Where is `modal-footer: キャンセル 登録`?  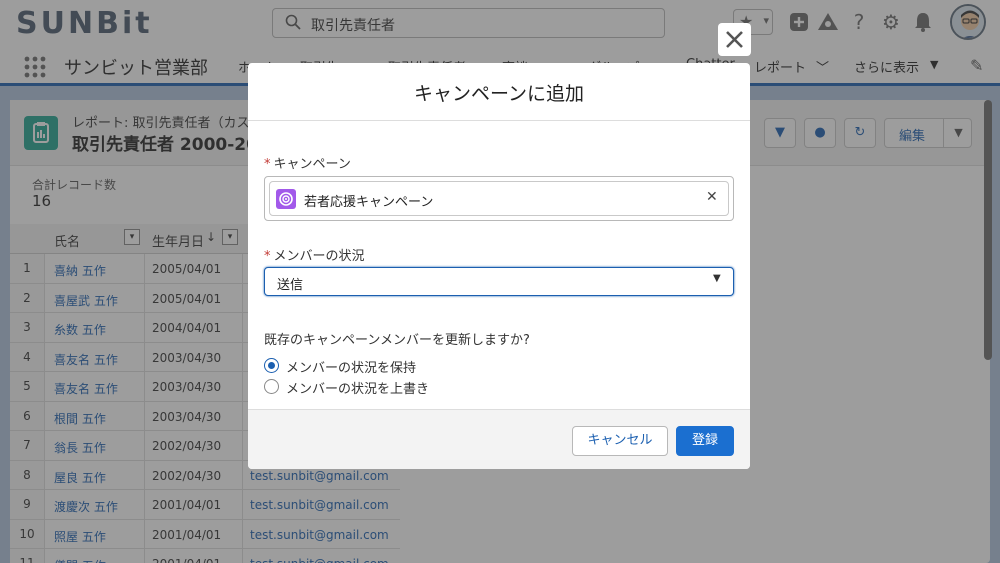
modal-footer: キャンセル 登録 is located at coordinates (499, 439).